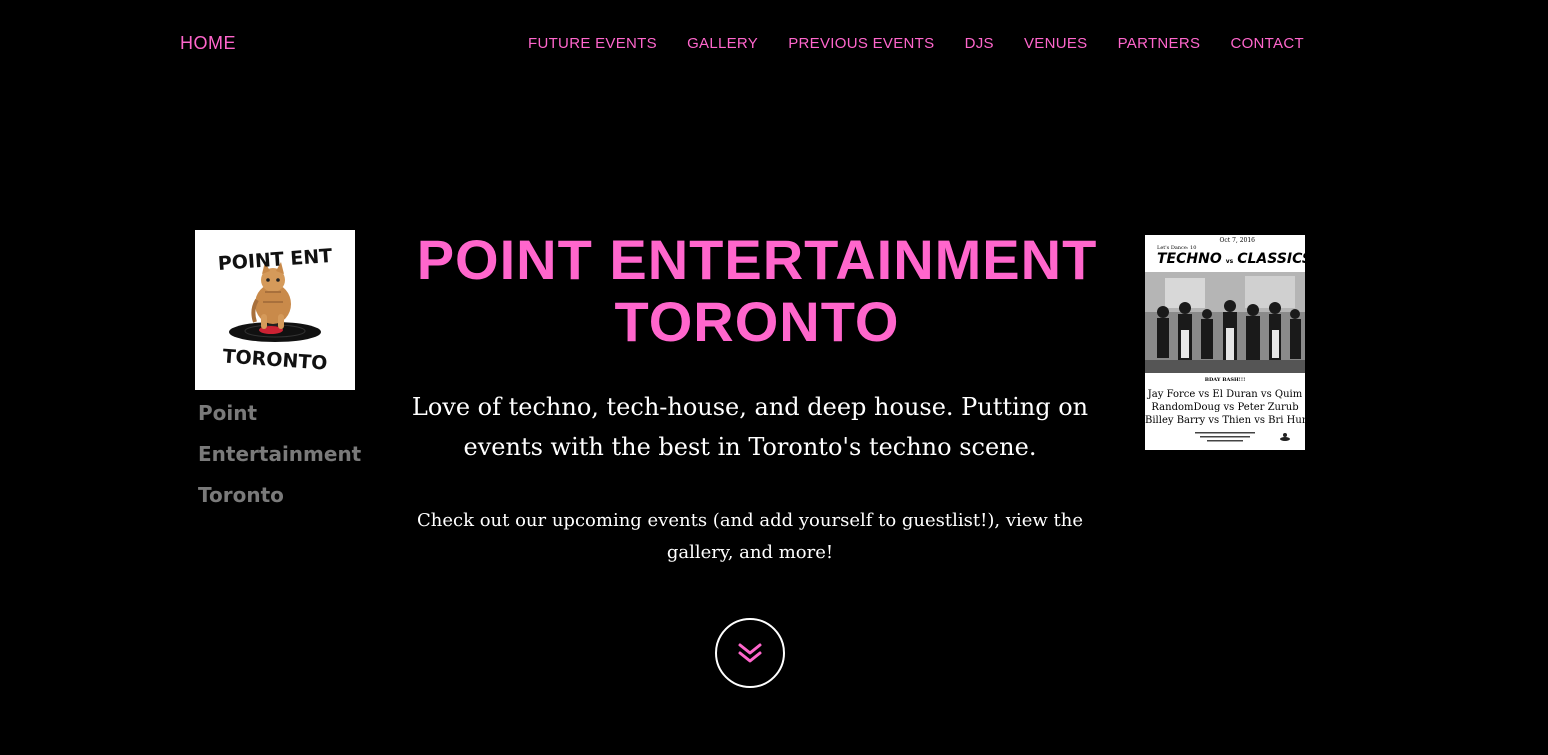 This screenshot has height=755, width=1548. I want to click on page-title: POINT ENTERTAINMENT TORONTO, so click(757, 291).